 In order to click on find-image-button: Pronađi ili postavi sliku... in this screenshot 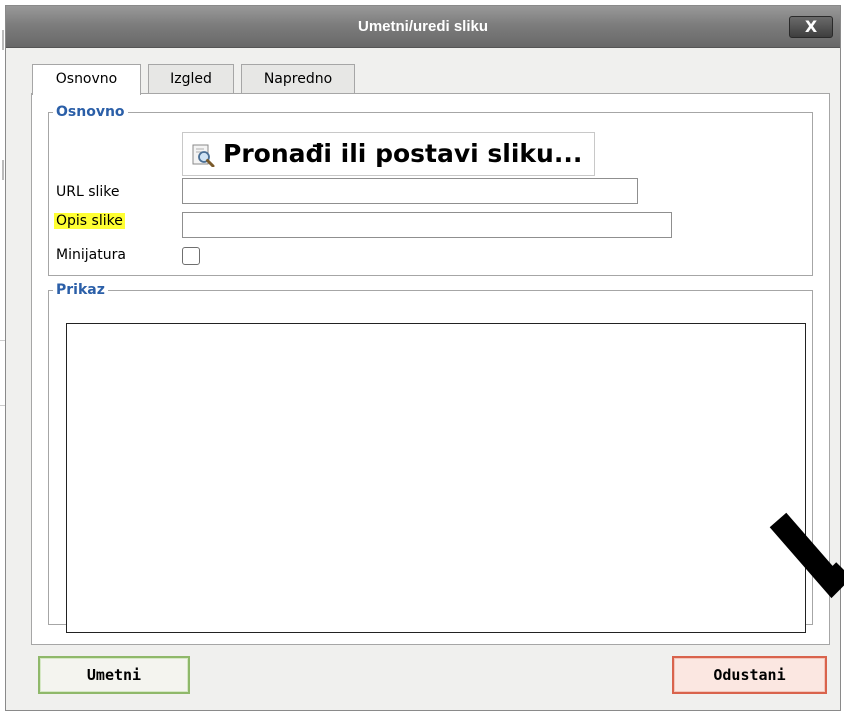, I will do `click(388, 154)`.